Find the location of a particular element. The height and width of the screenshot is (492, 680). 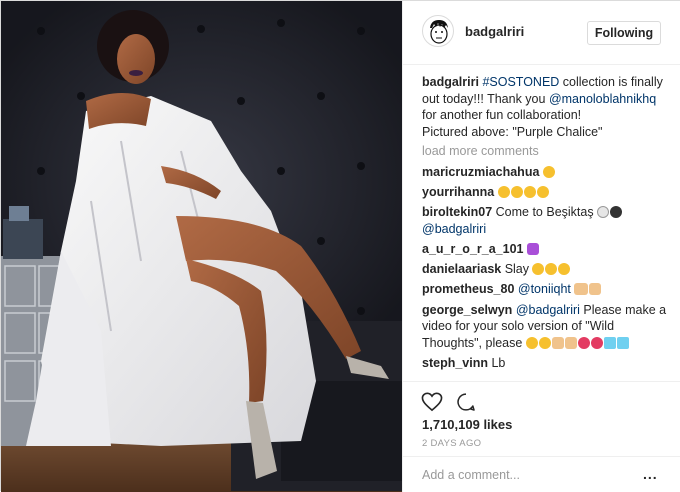

avatar-icon is located at coordinates (438, 31).